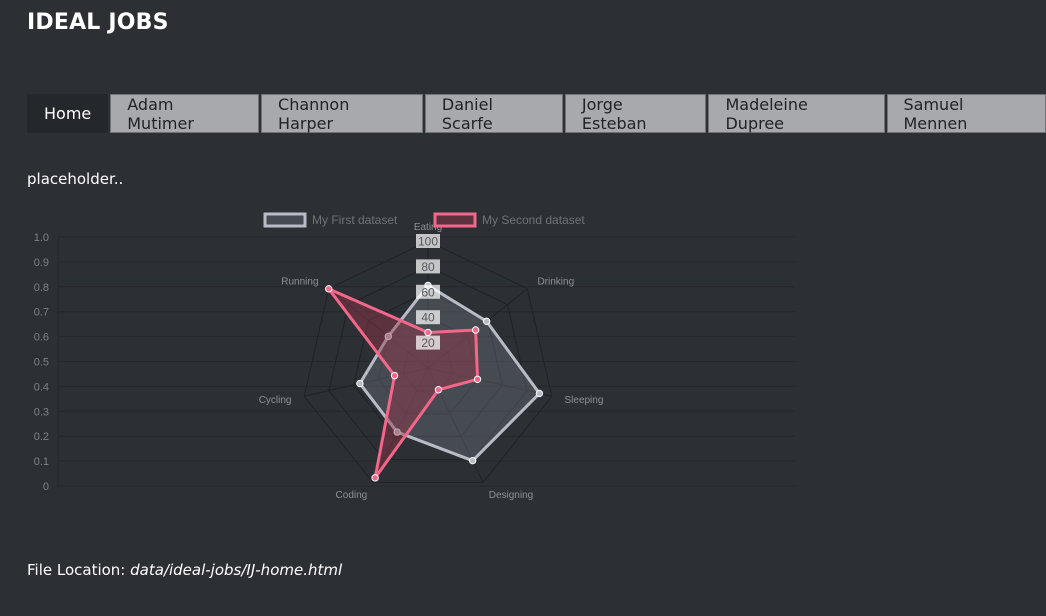 The height and width of the screenshot is (616, 1046). Describe the element at coordinates (375, 478) in the screenshot. I see `series-2-point-coding` at that location.